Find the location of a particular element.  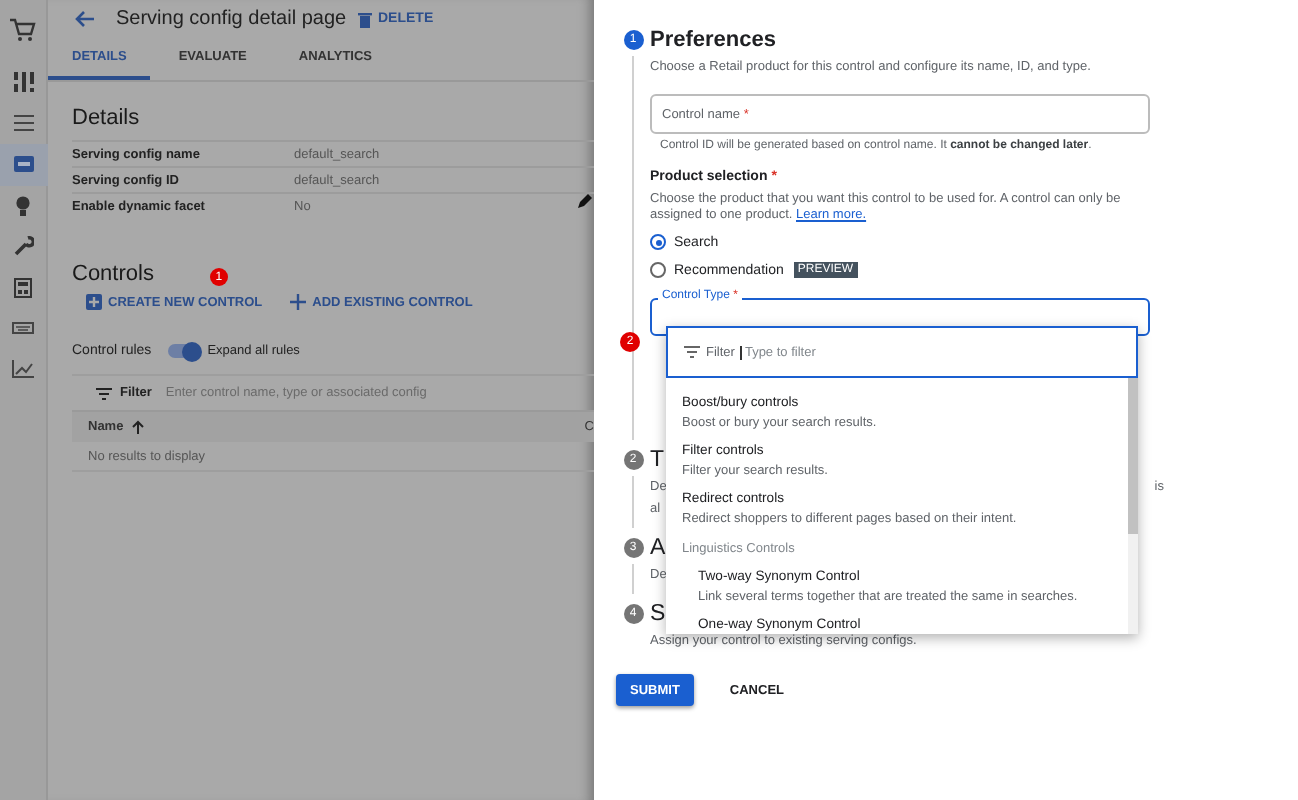

wrench-icon is located at coordinates (23, 246).